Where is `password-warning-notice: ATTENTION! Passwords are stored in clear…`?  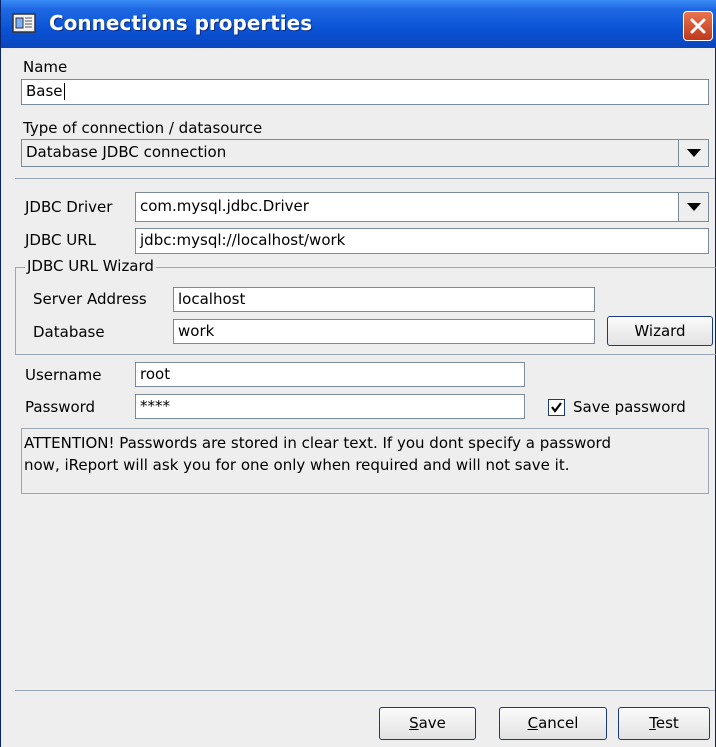 password-warning-notice: ATTENTION! Passwords are stored in clear… is located at coordinates (365, 461).